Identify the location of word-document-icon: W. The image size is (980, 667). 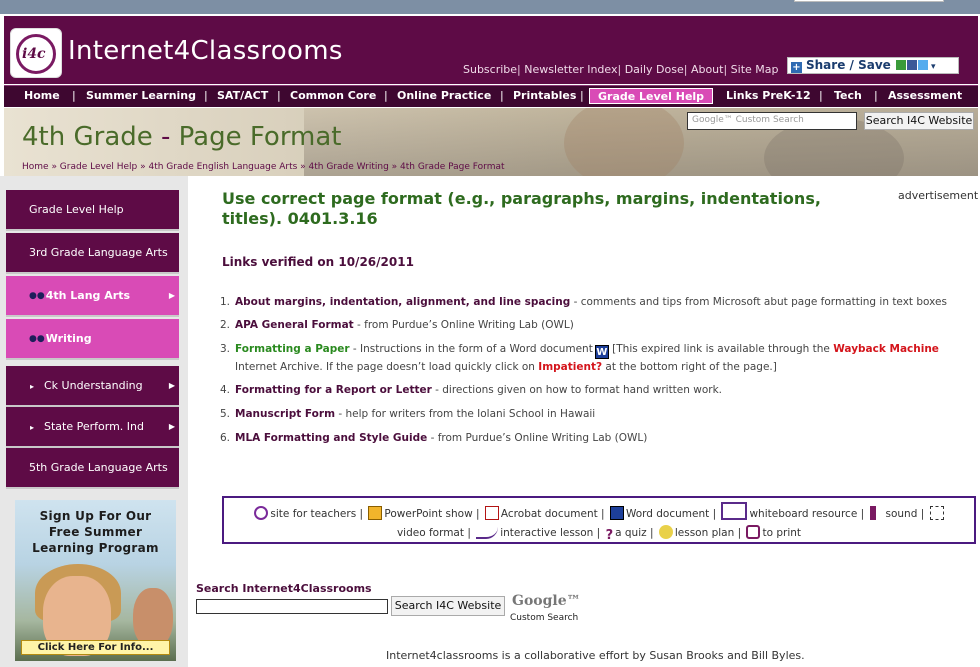
(601, 352).